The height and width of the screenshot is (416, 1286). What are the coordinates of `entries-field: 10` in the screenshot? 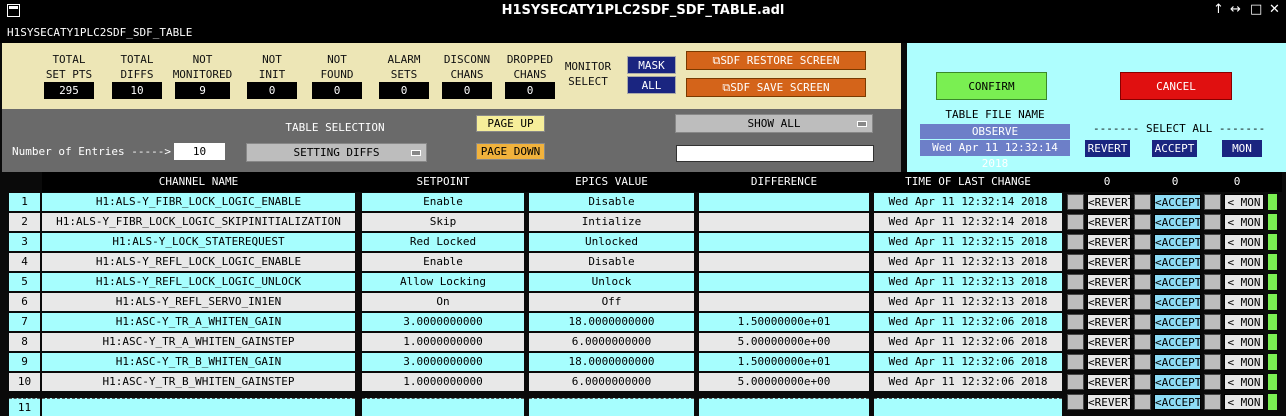 It's located at (199, 151).